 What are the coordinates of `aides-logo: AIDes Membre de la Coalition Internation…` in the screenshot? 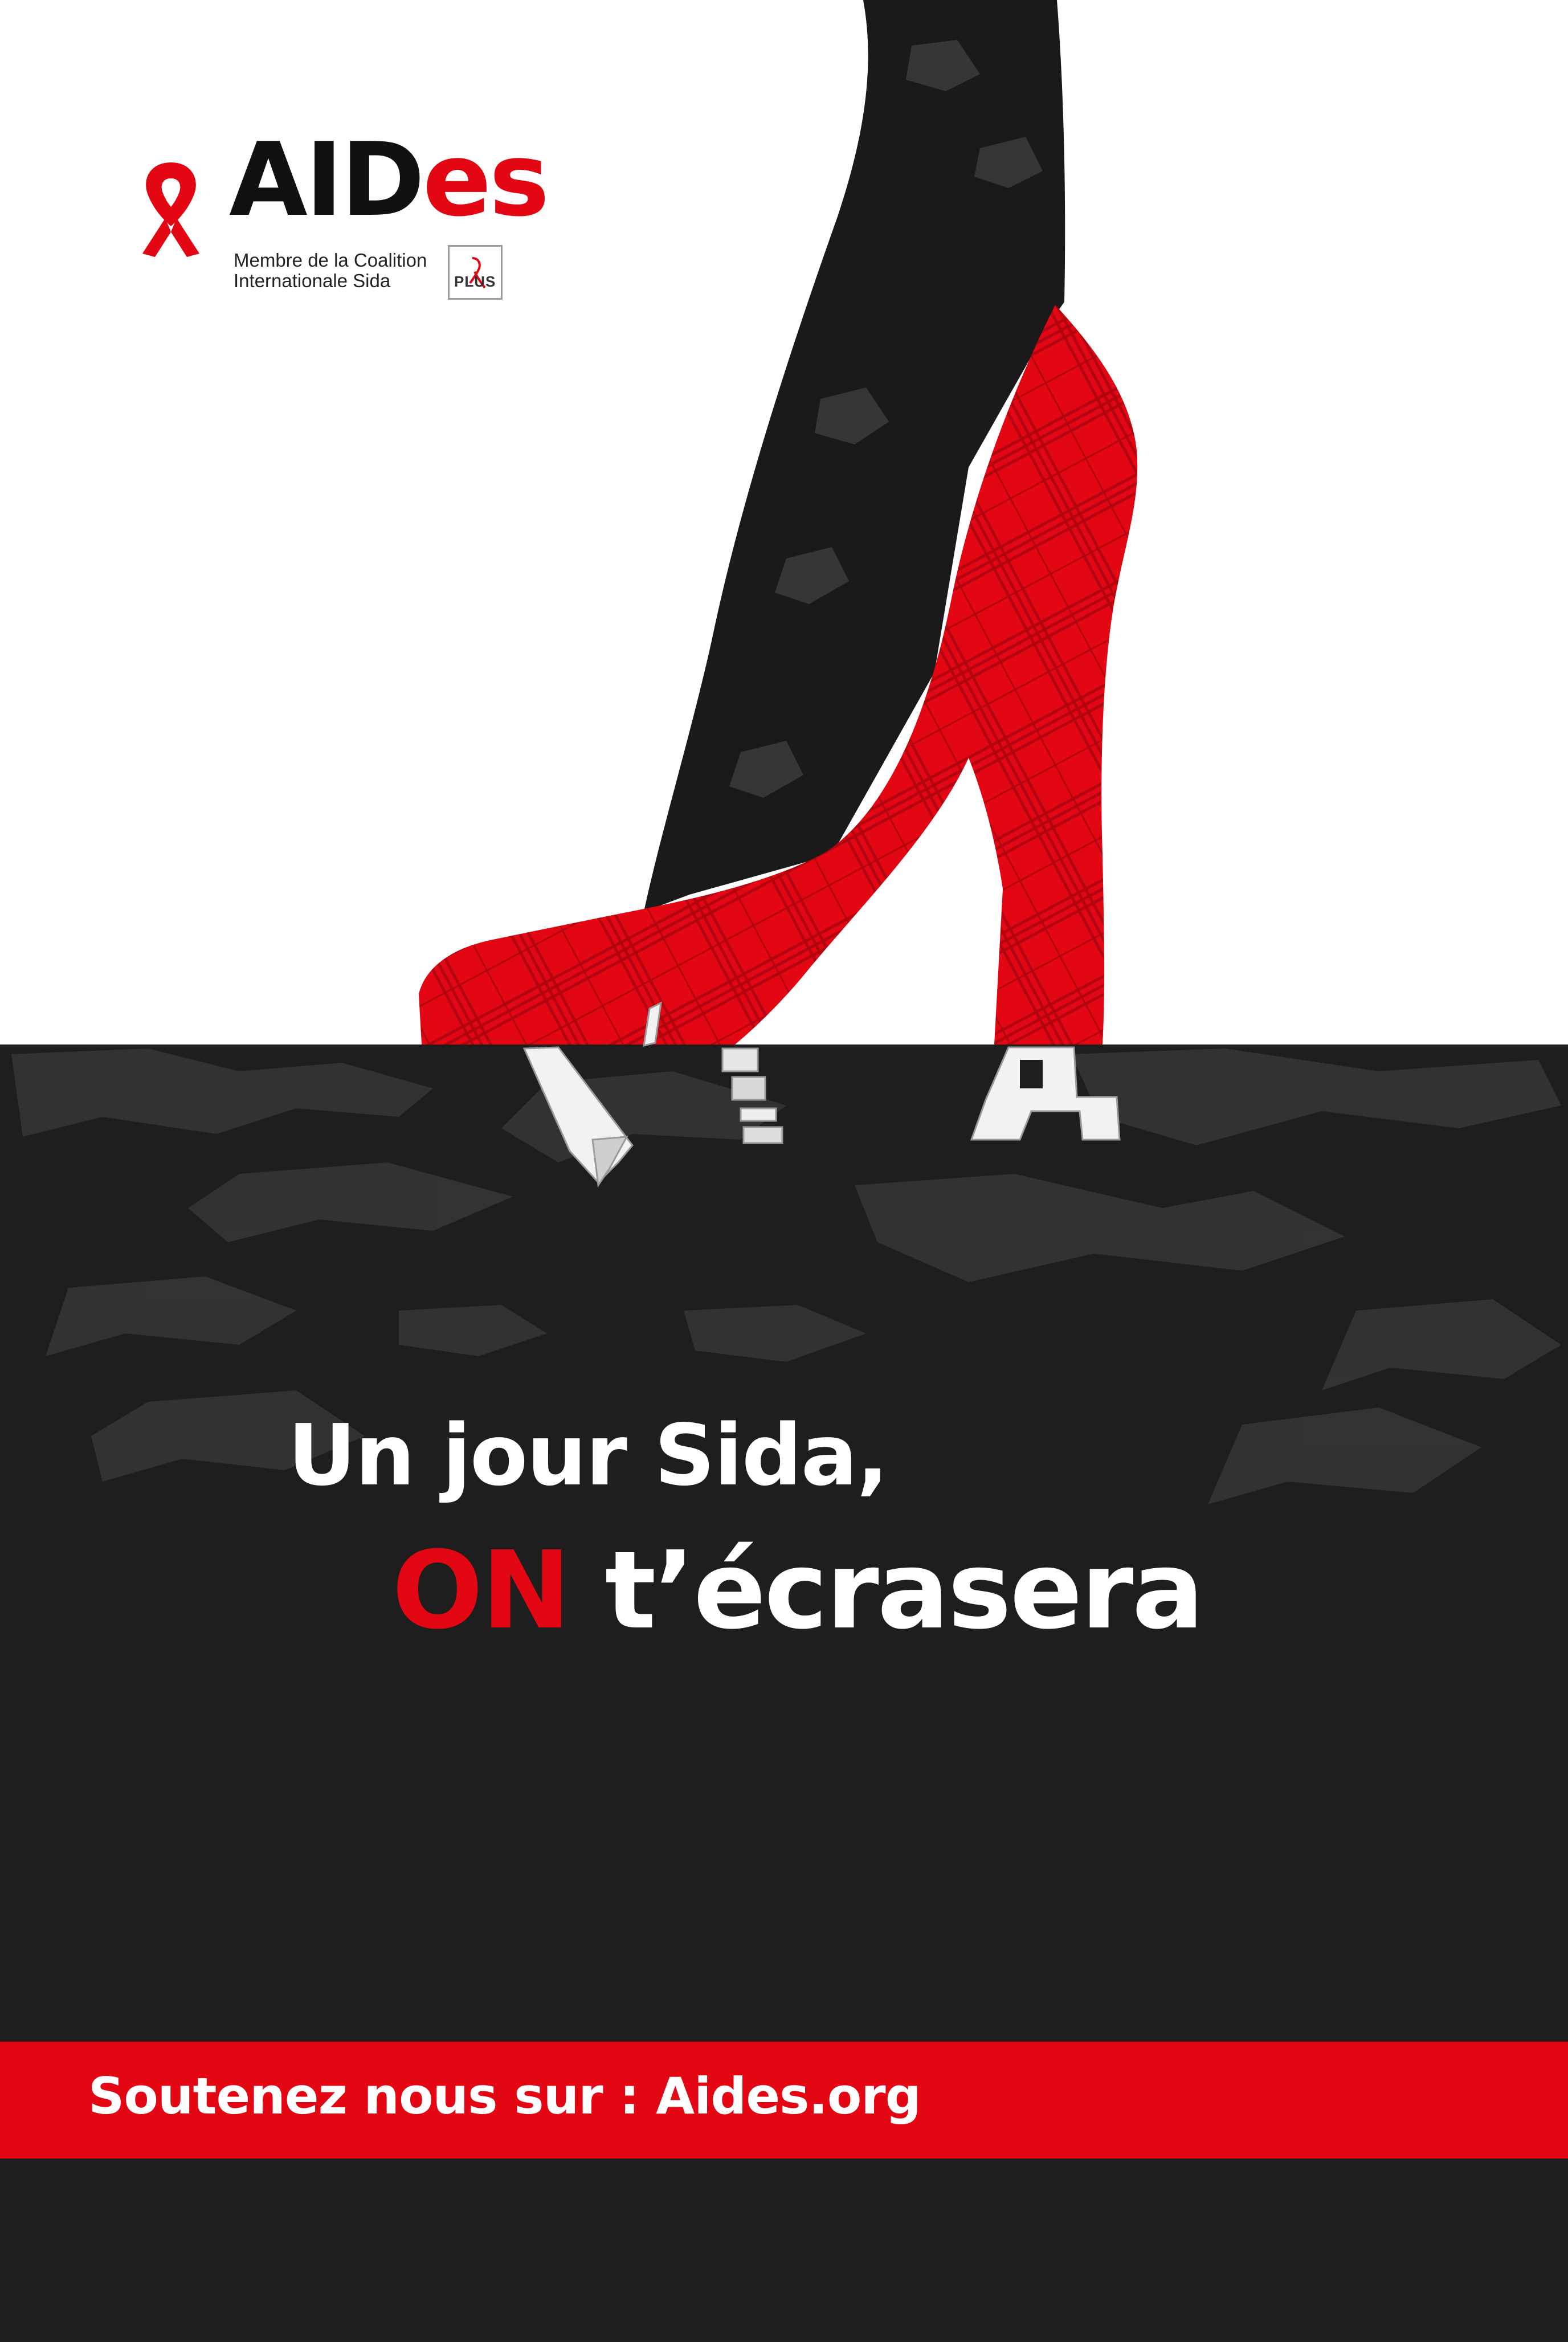 It's located at (340, 215).